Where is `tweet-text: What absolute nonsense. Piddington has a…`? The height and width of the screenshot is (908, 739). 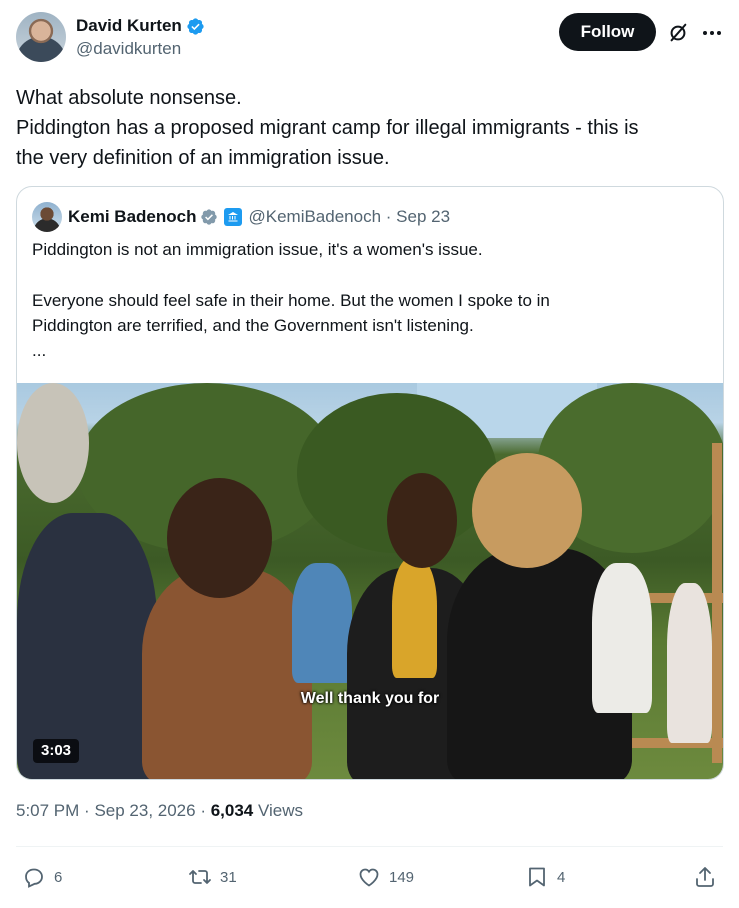 tweet-text: What absolute nonsense. Piddington has a… is located at coordinates (369, 128).